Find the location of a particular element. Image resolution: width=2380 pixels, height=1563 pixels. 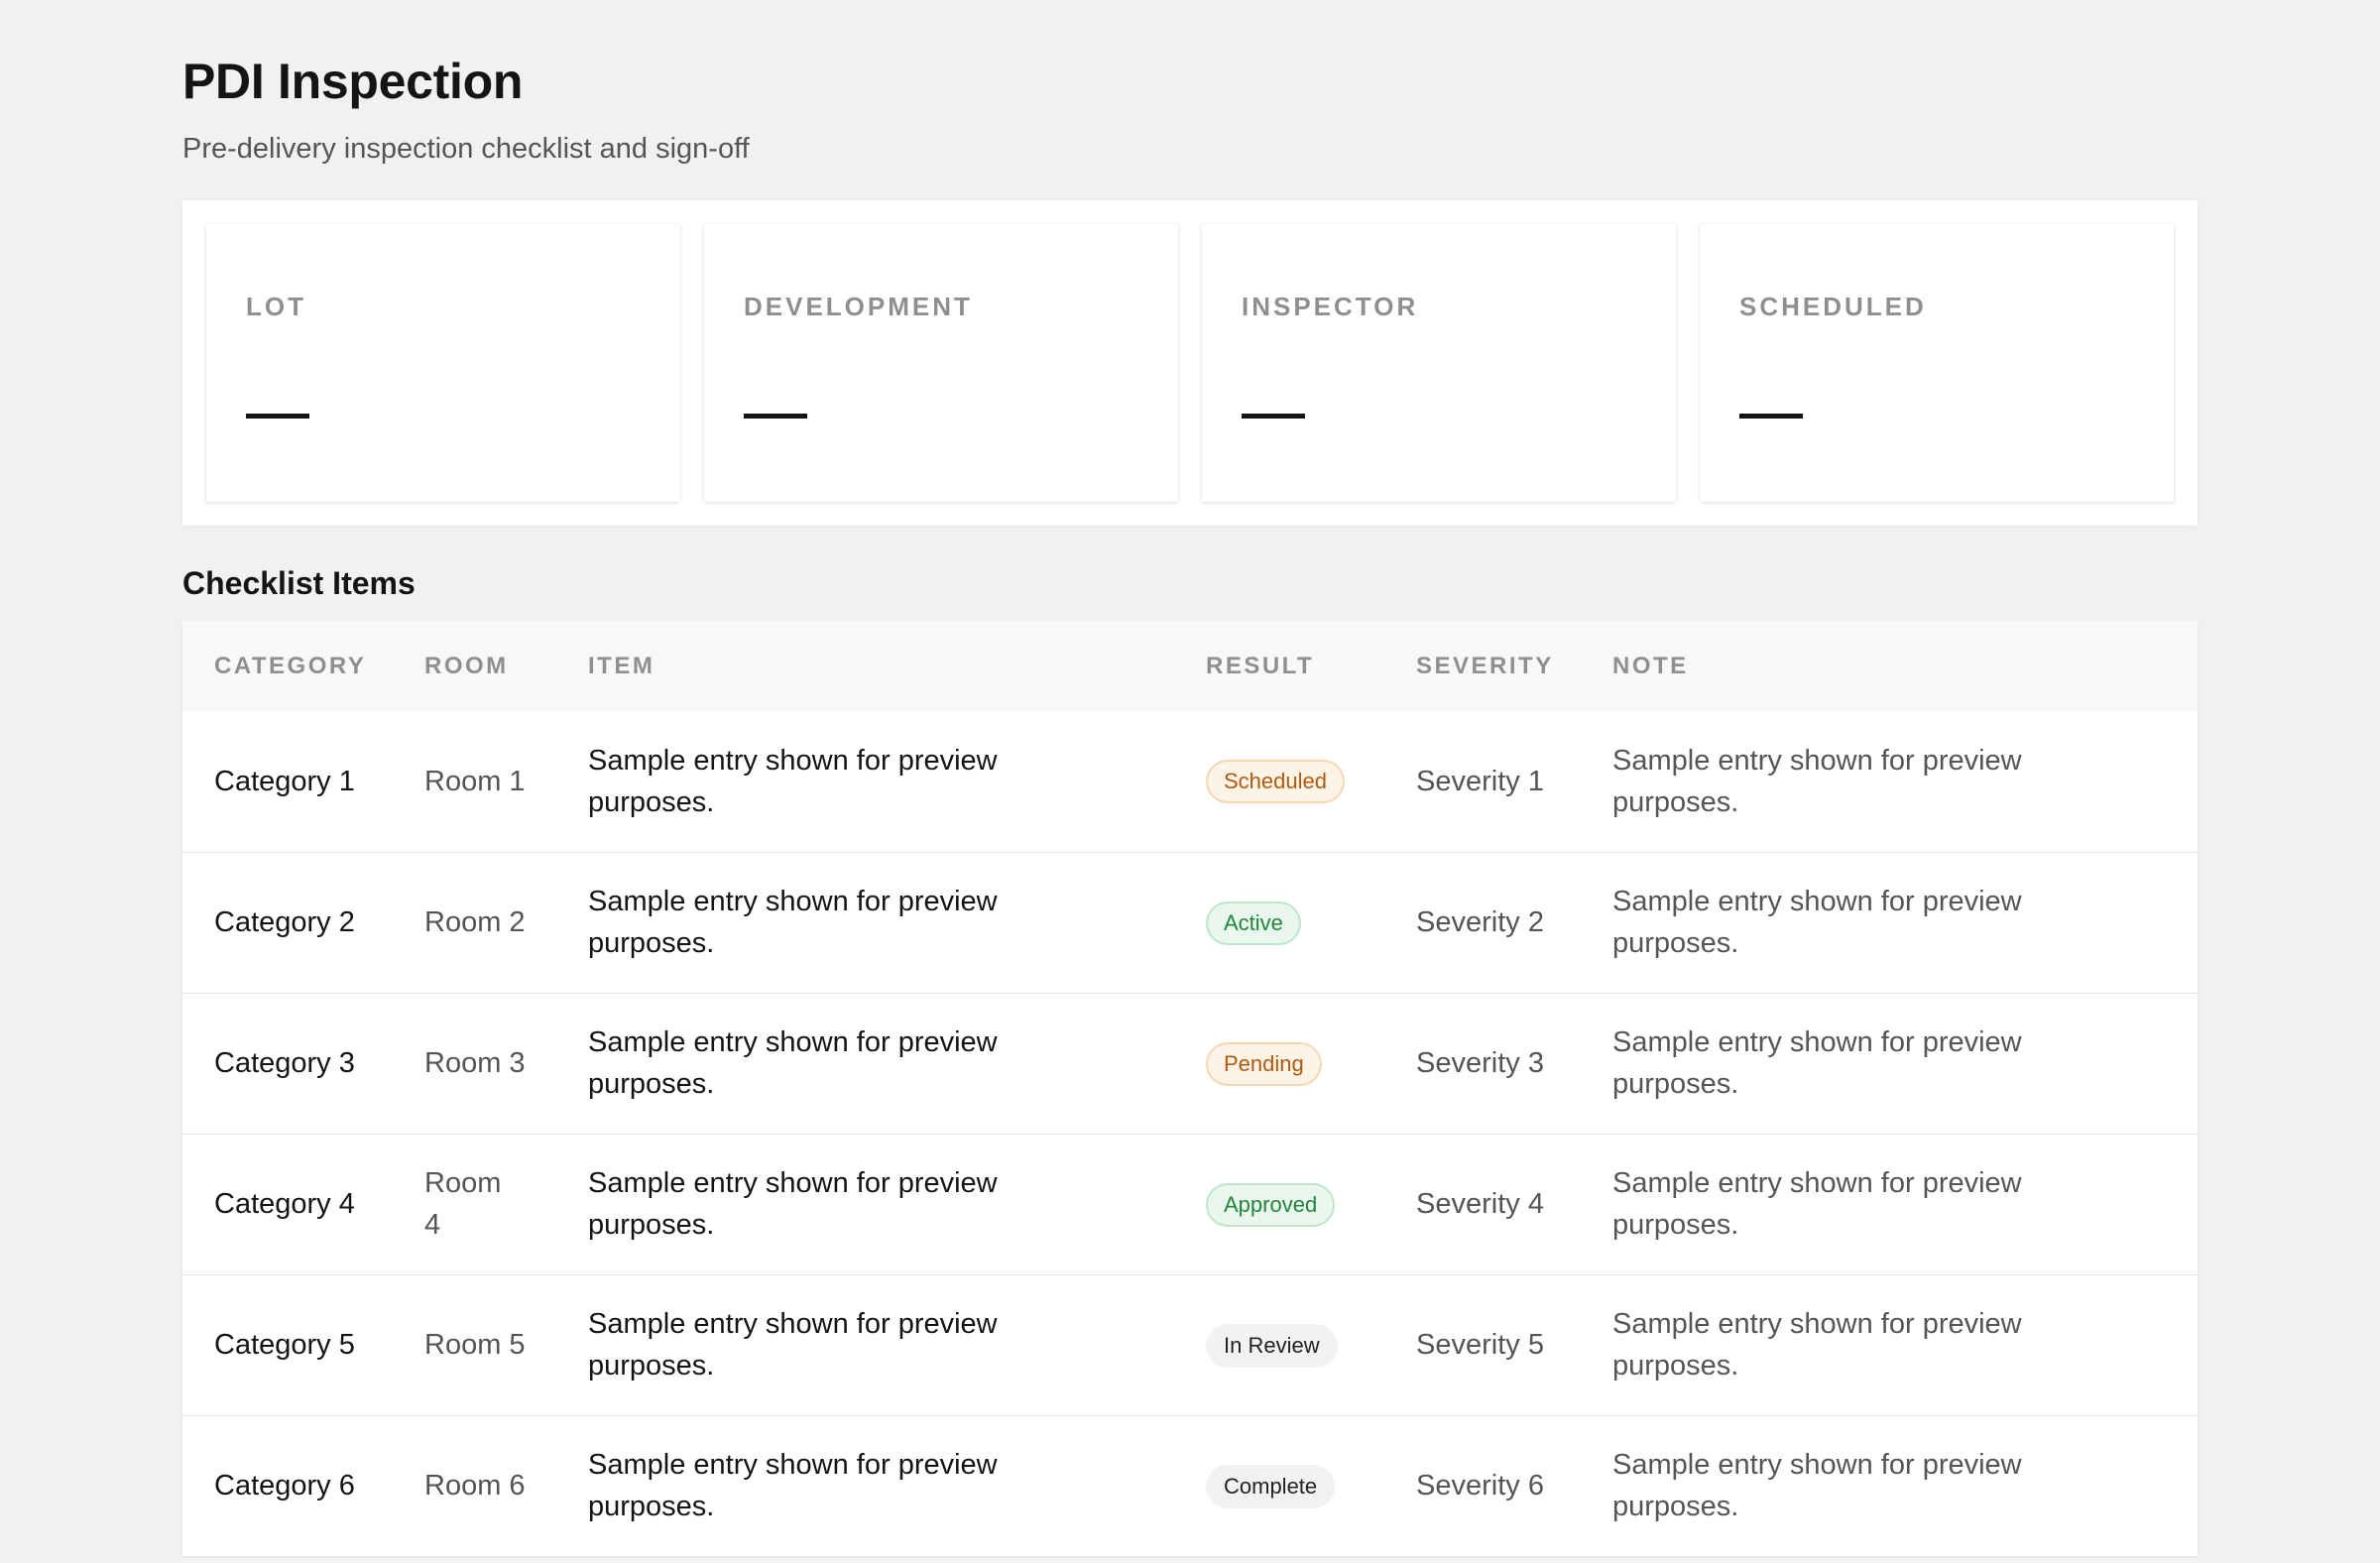

cell-room-text: Room 1 is located at coordinates (475, 781).